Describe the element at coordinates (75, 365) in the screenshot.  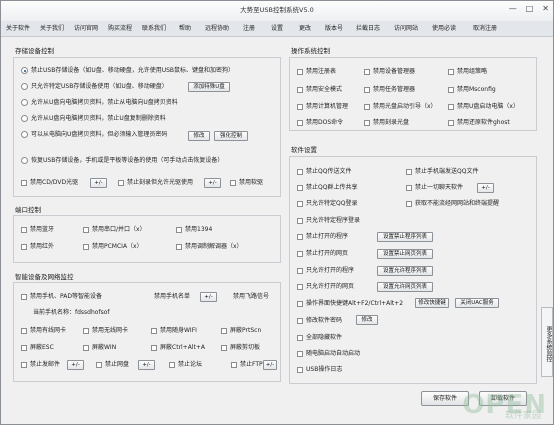
I see `email-plus-minus-button: +/-` at that location.